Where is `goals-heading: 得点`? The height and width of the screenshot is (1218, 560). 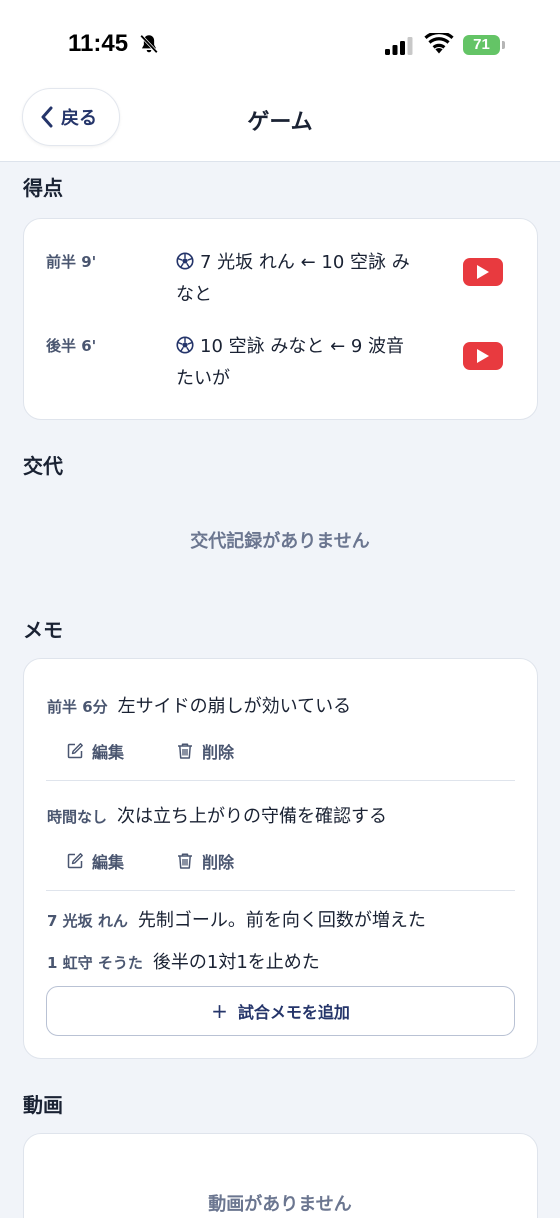 goals-heading: 得点 is located at coordinates (43, 188).